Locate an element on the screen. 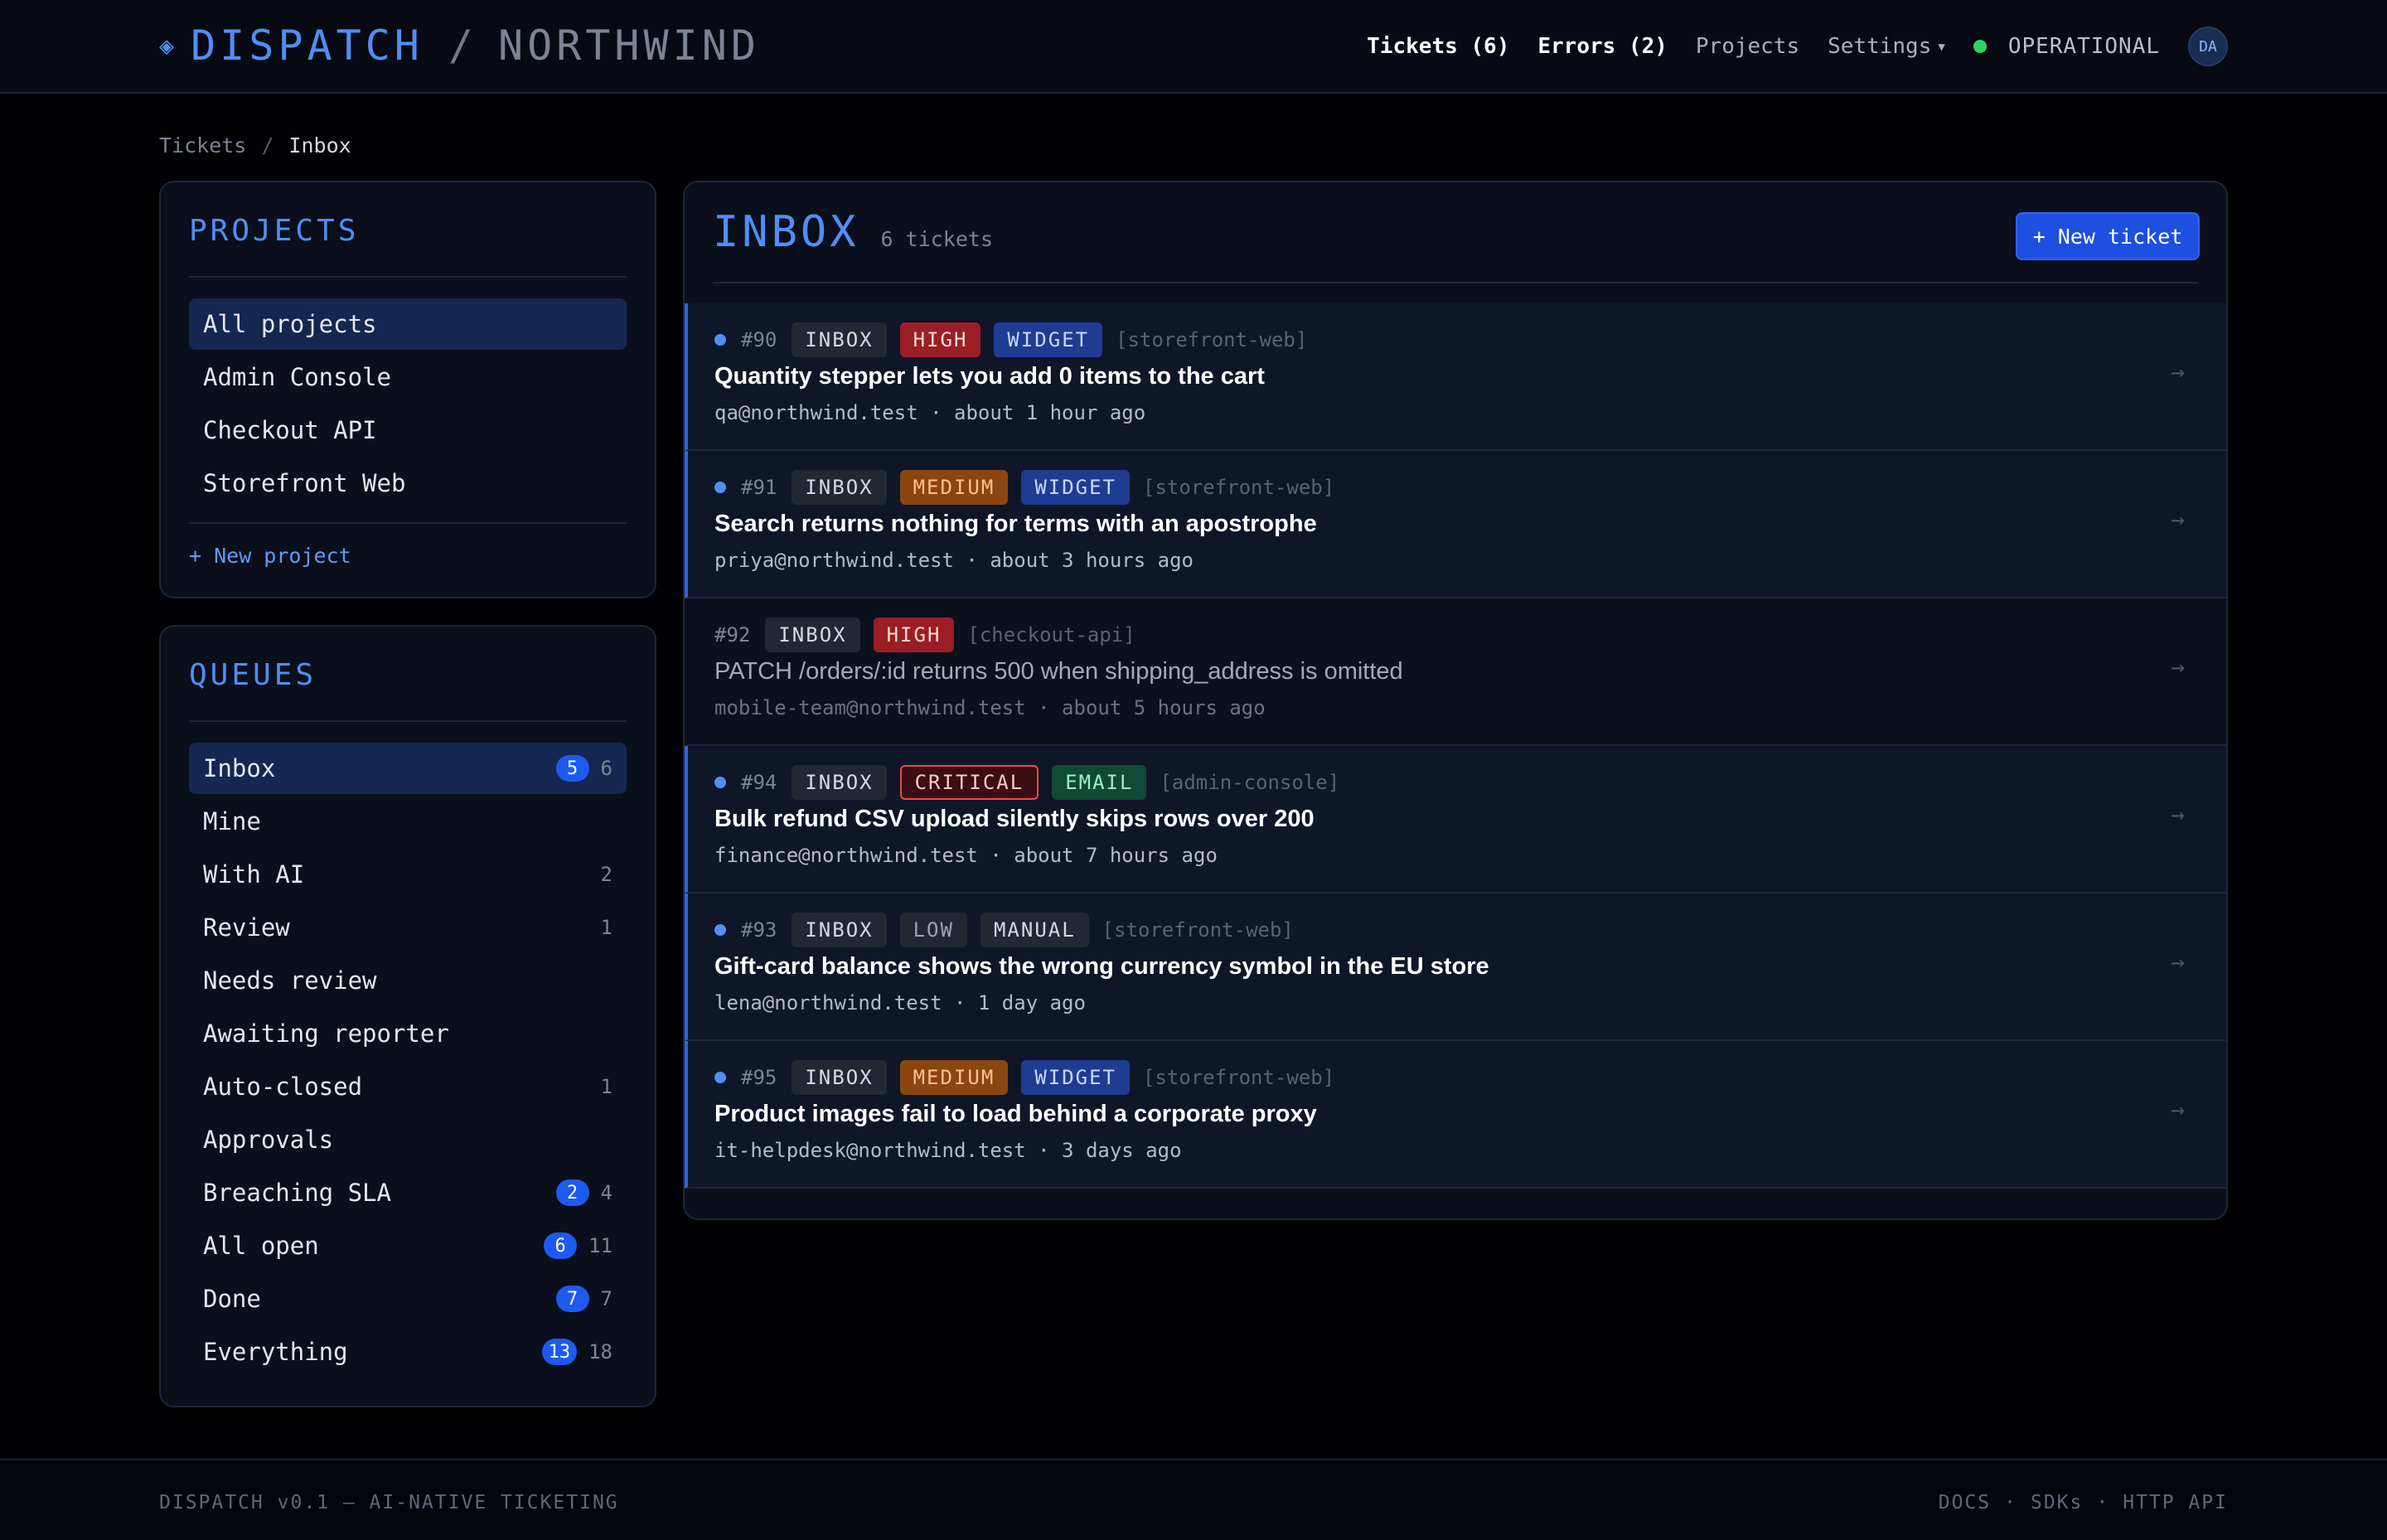  queue-item-auto-closed: Auto-closed 1 is located at coordinates (408, 1086).